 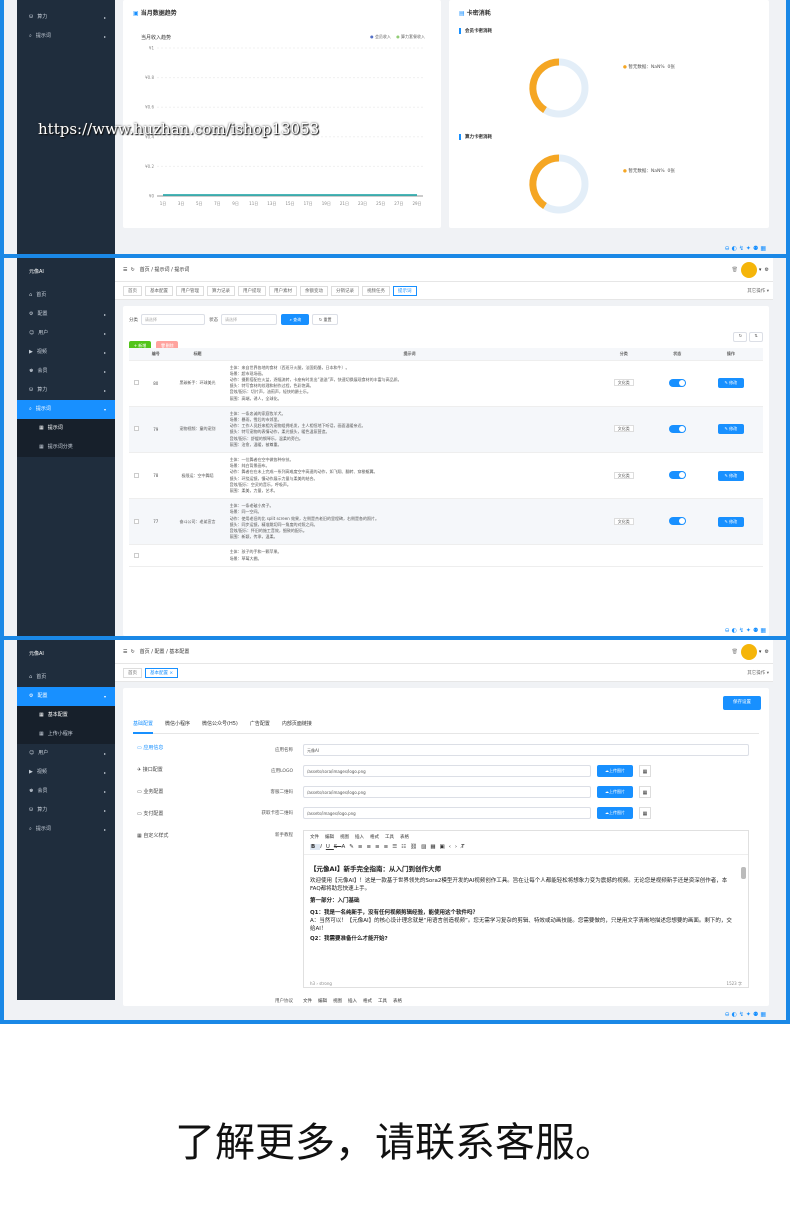 What do you see at coordinates (353, 847) in the screenshot?
I see `highlight-icon: ✎` at bounding box center [353, 847].